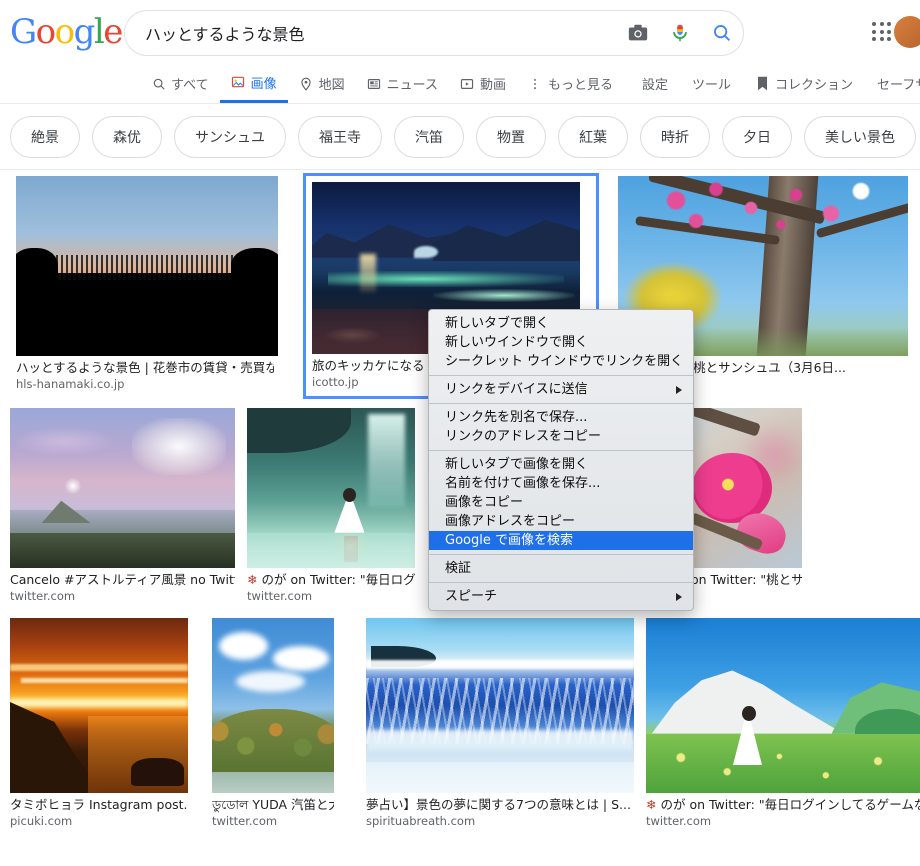  What do you see at coordinates (322, 83) in the screenshot?
I see `tab-maps: 地図` at bounding box center [322, 83].